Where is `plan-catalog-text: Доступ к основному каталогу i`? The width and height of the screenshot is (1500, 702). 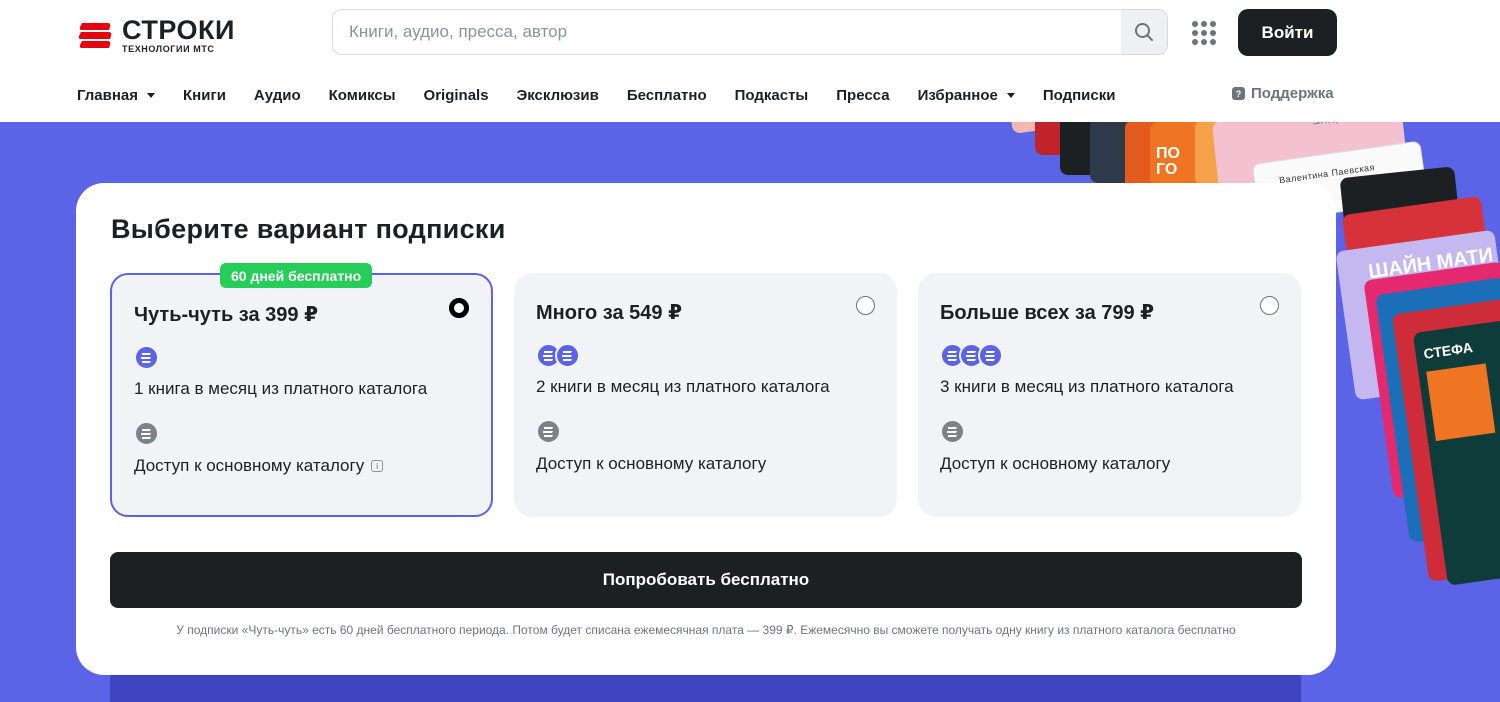
plan-catalog-text: Доступ к основному каталогу i is located at coordinates (259, 466).